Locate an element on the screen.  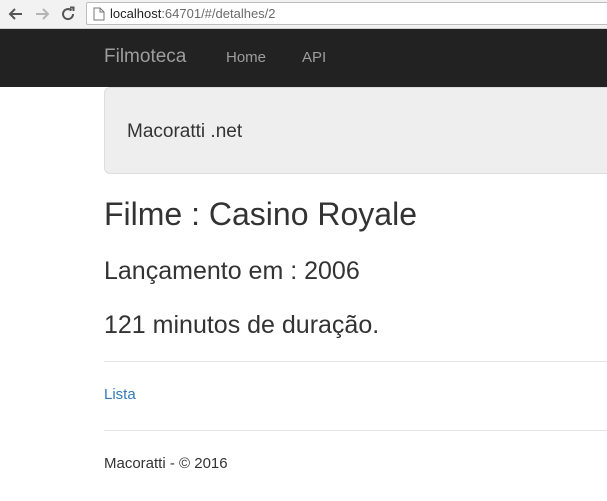
divider is located at coordinates (355, 361).